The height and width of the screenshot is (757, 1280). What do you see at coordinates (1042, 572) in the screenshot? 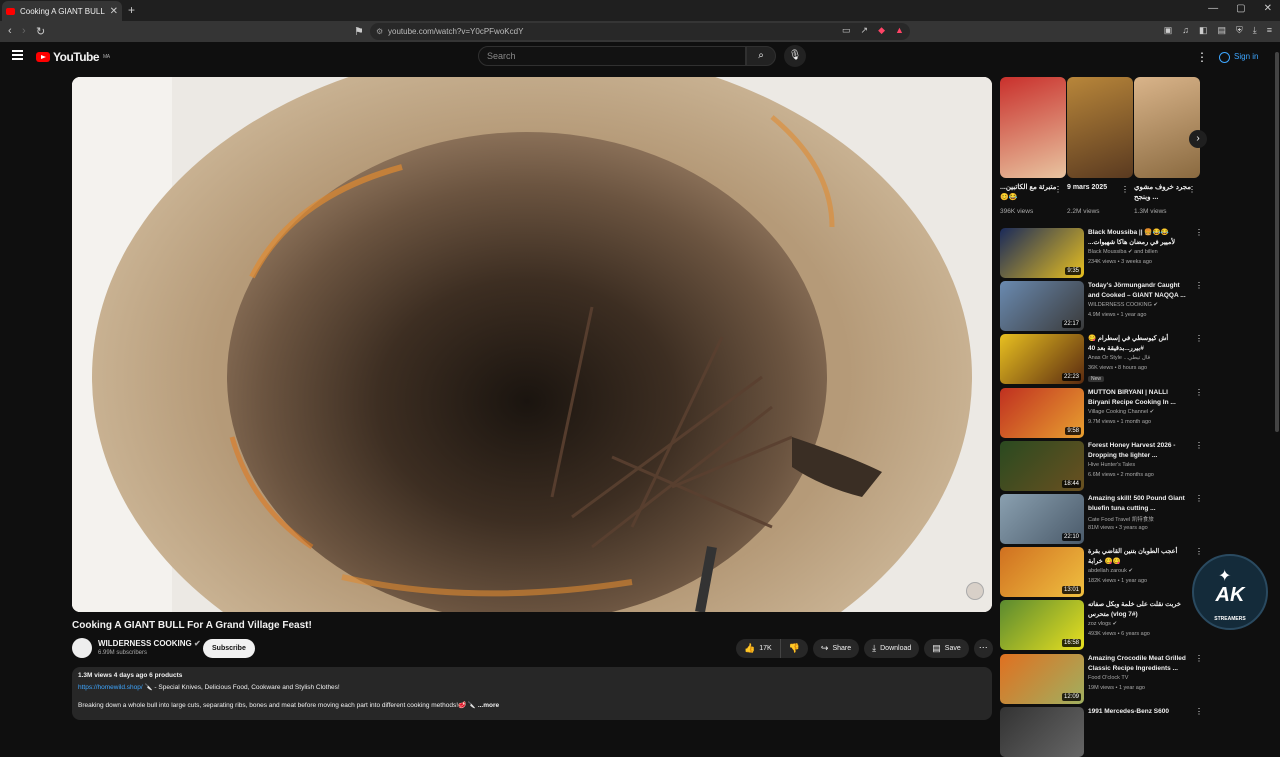
I see `video-thumbnail: 13:01` at bounding box center [1042, 572].